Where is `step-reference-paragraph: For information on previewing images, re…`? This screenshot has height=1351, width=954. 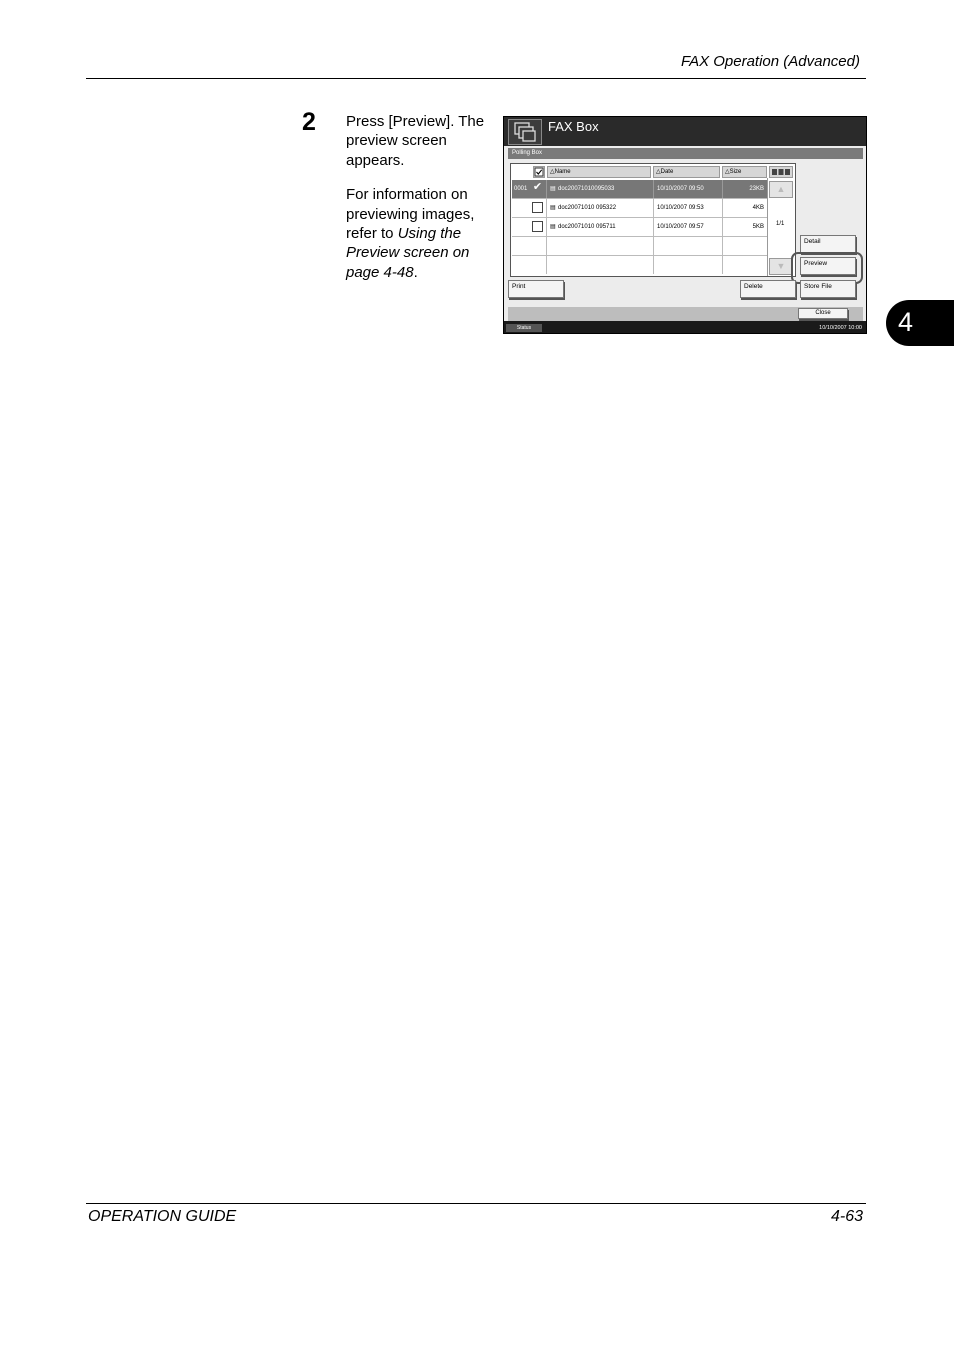
step-reference-paragraph: For information on previewing images, re… is located at coordinates (421, 233).